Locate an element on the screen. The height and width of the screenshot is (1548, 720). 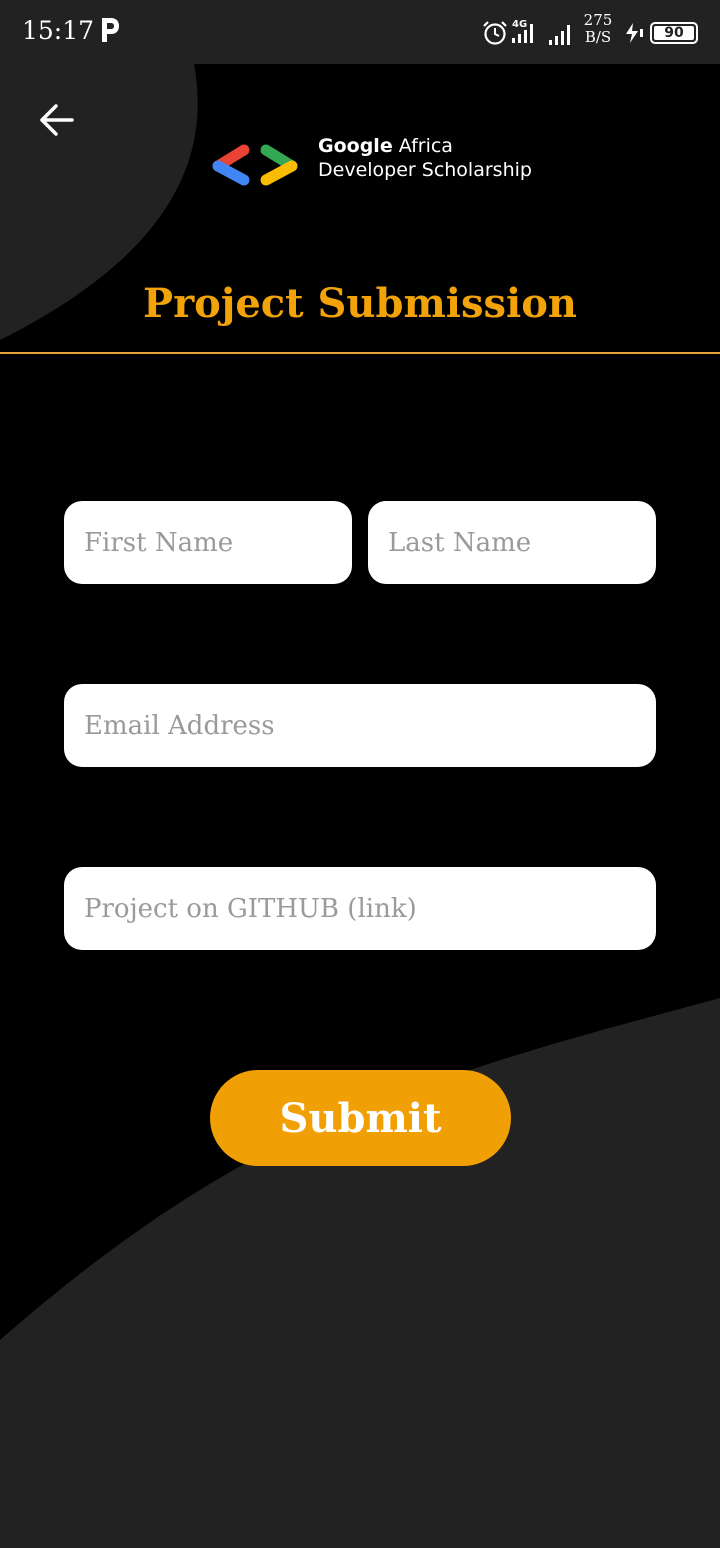
logo-scholarship-text: Developer Scholarship is located at coordinates (425, 170).